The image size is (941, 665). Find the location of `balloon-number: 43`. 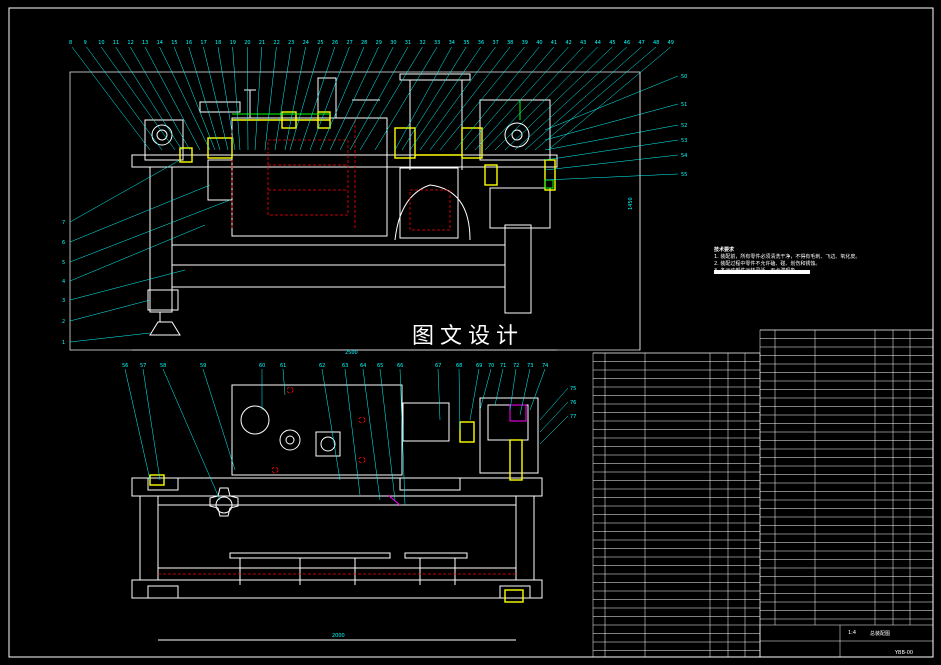

balloon-number: 43 is located at coordinates (583, 43).